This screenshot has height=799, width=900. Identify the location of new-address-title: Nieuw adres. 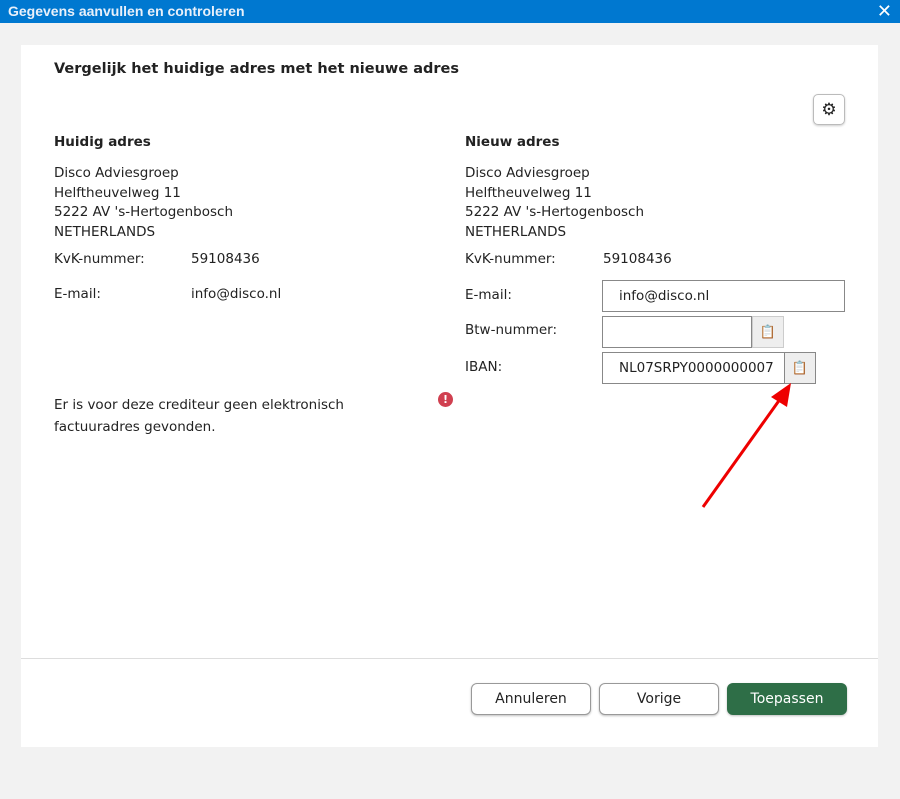
(512, 142).